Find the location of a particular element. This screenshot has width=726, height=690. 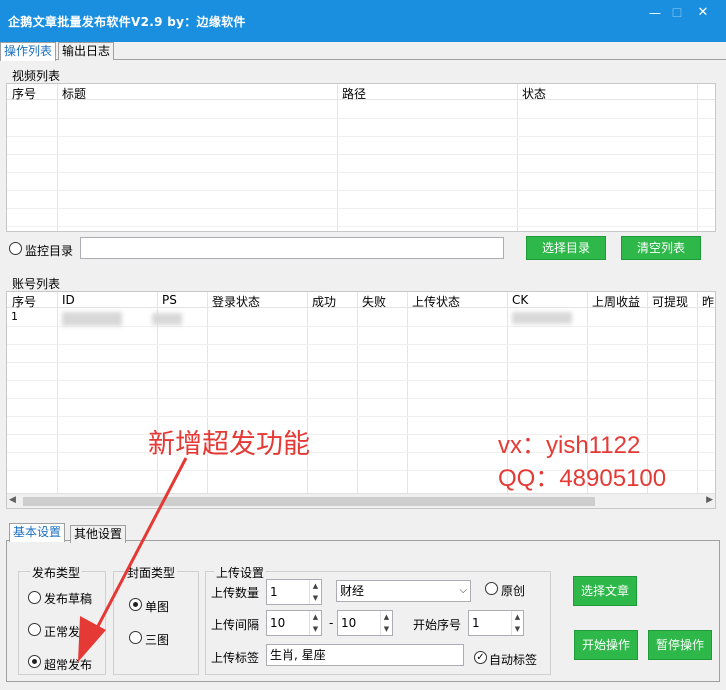

account-col-ck: CK is located at coordinates (520, 300).